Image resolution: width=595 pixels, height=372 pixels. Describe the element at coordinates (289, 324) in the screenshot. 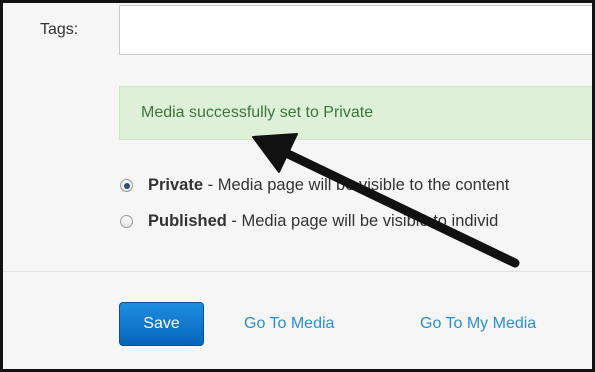

I see `go-to-media-link: Go To Media` at that location.